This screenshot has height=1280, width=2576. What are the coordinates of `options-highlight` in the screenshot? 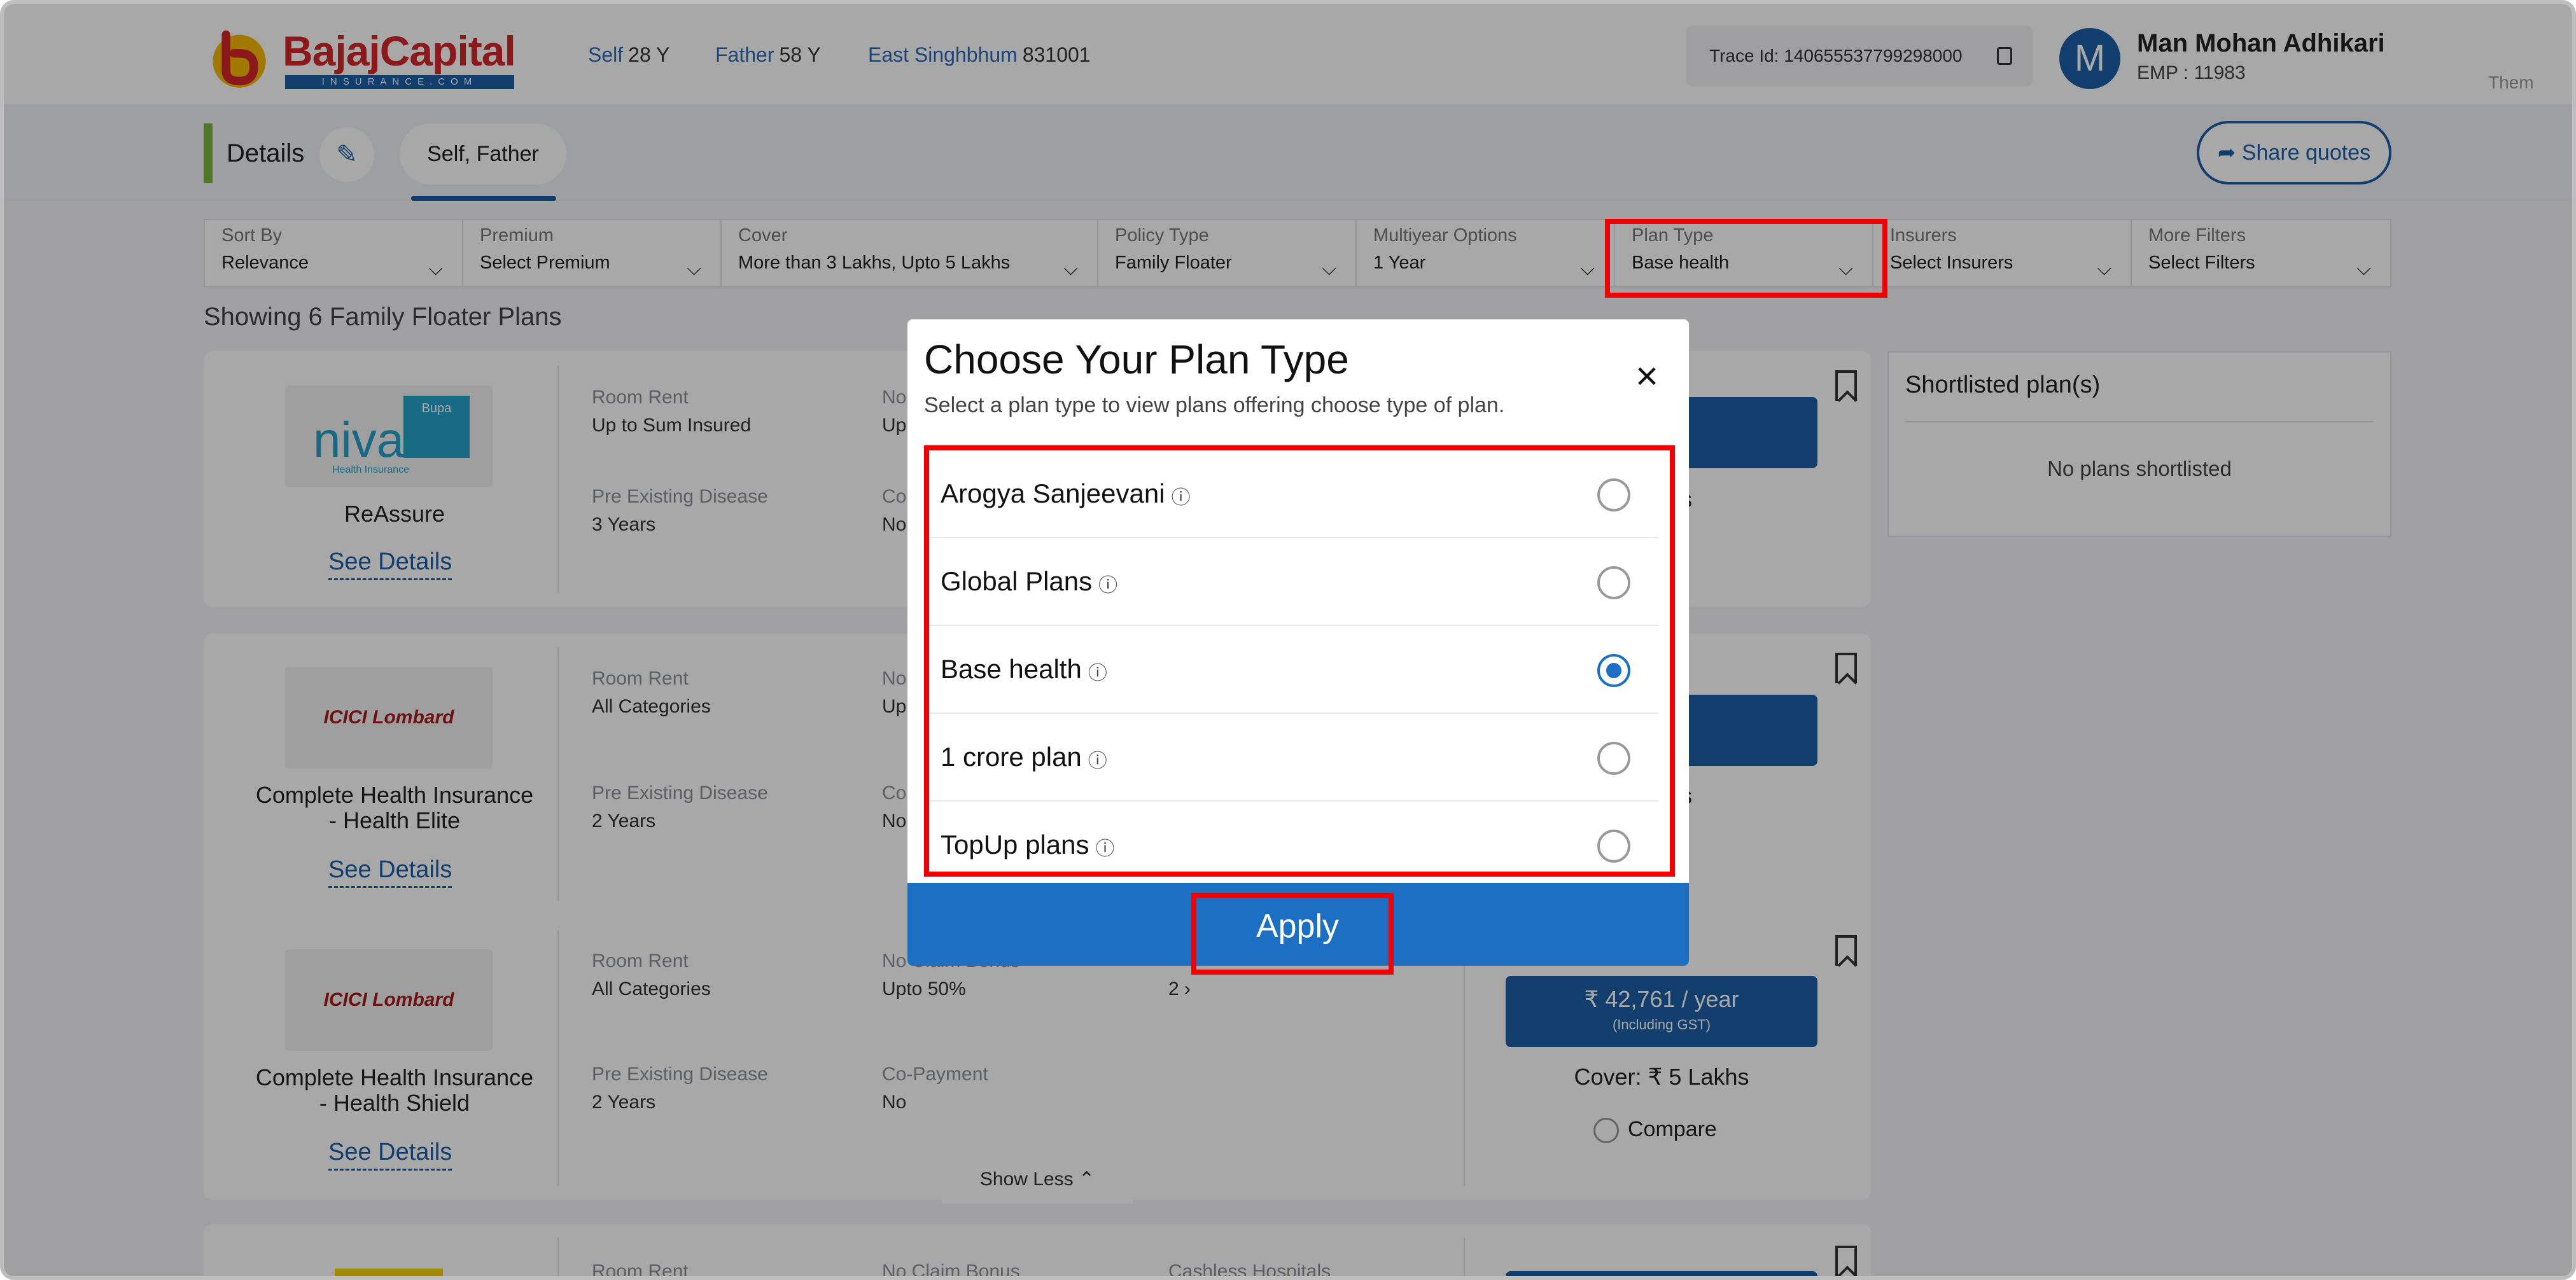 It's located at (1299, 661).